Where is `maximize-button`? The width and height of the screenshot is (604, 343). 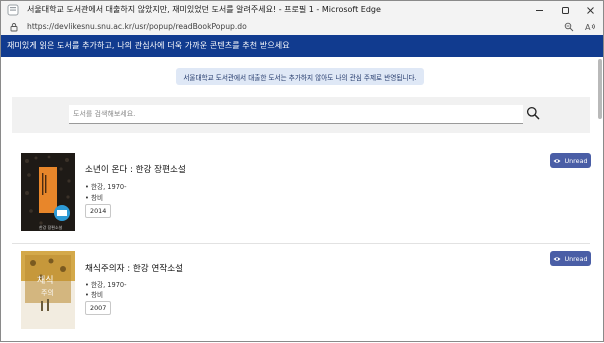
maximize-button is located at coordinates (565, 10).